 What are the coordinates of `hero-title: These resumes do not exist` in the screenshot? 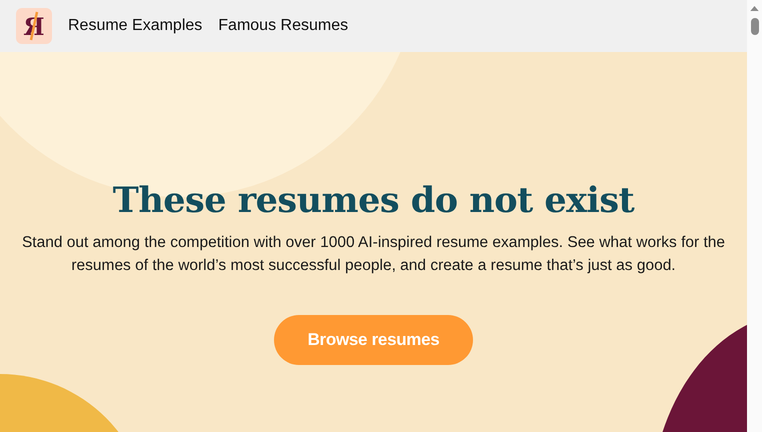 It's located at (373, 200).